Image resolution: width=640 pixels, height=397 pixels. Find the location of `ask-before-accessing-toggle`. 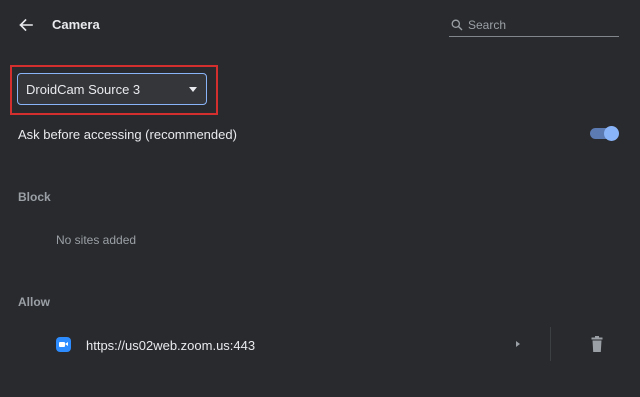

ask-before-accessing-toggle is located at coordinates (604, 133).